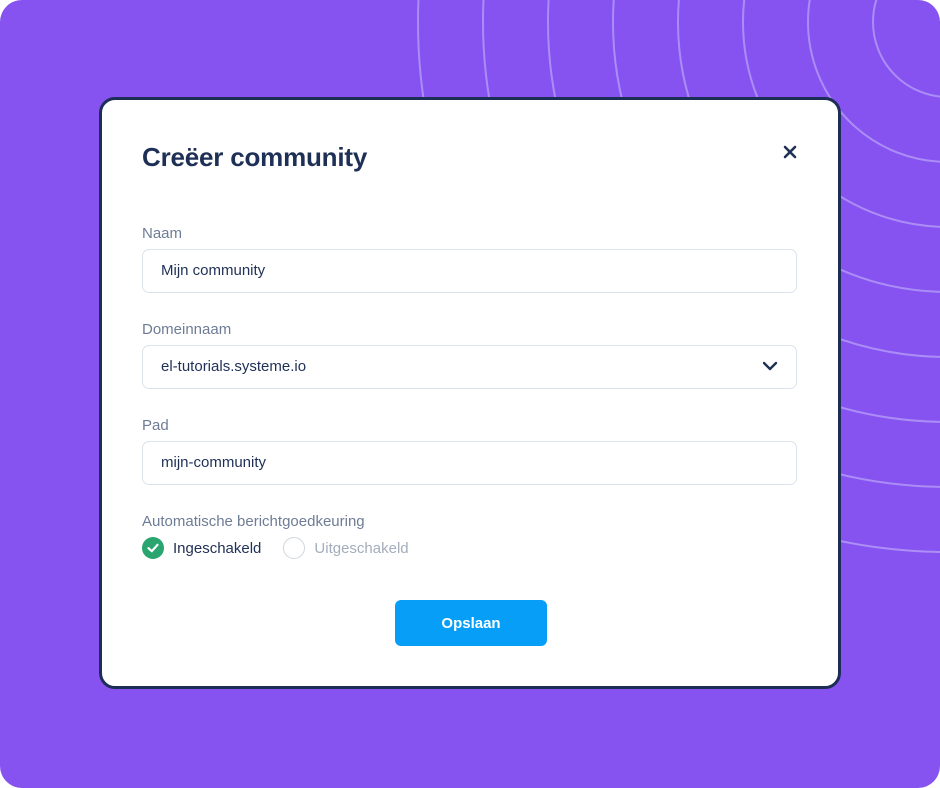 The width and height of the screenshot is (940, 788). I want to click on domain-select-value: el-tutorials.systeme.io, so click(234, 366).